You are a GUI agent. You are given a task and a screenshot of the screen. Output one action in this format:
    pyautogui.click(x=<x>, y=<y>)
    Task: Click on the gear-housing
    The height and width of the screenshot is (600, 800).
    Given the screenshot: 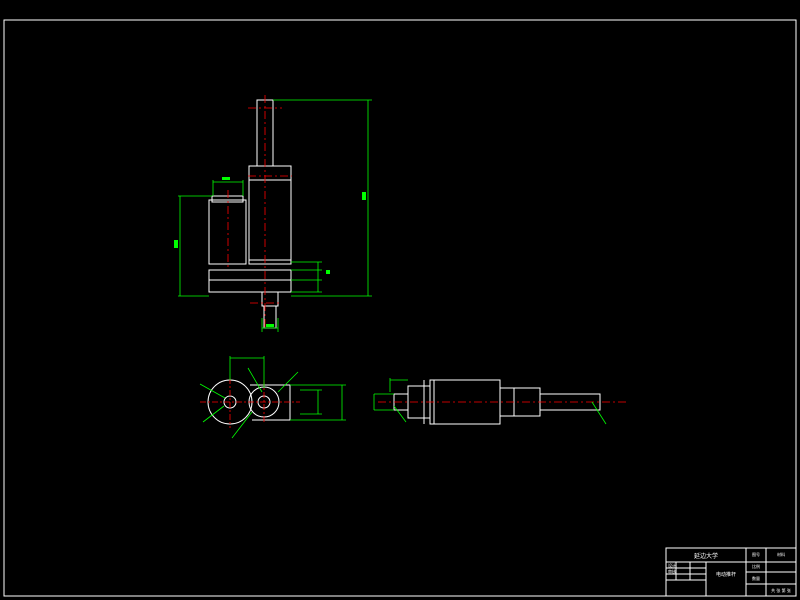 What is the action you would take?
    pyautogui.click(x=250, y=286)
    